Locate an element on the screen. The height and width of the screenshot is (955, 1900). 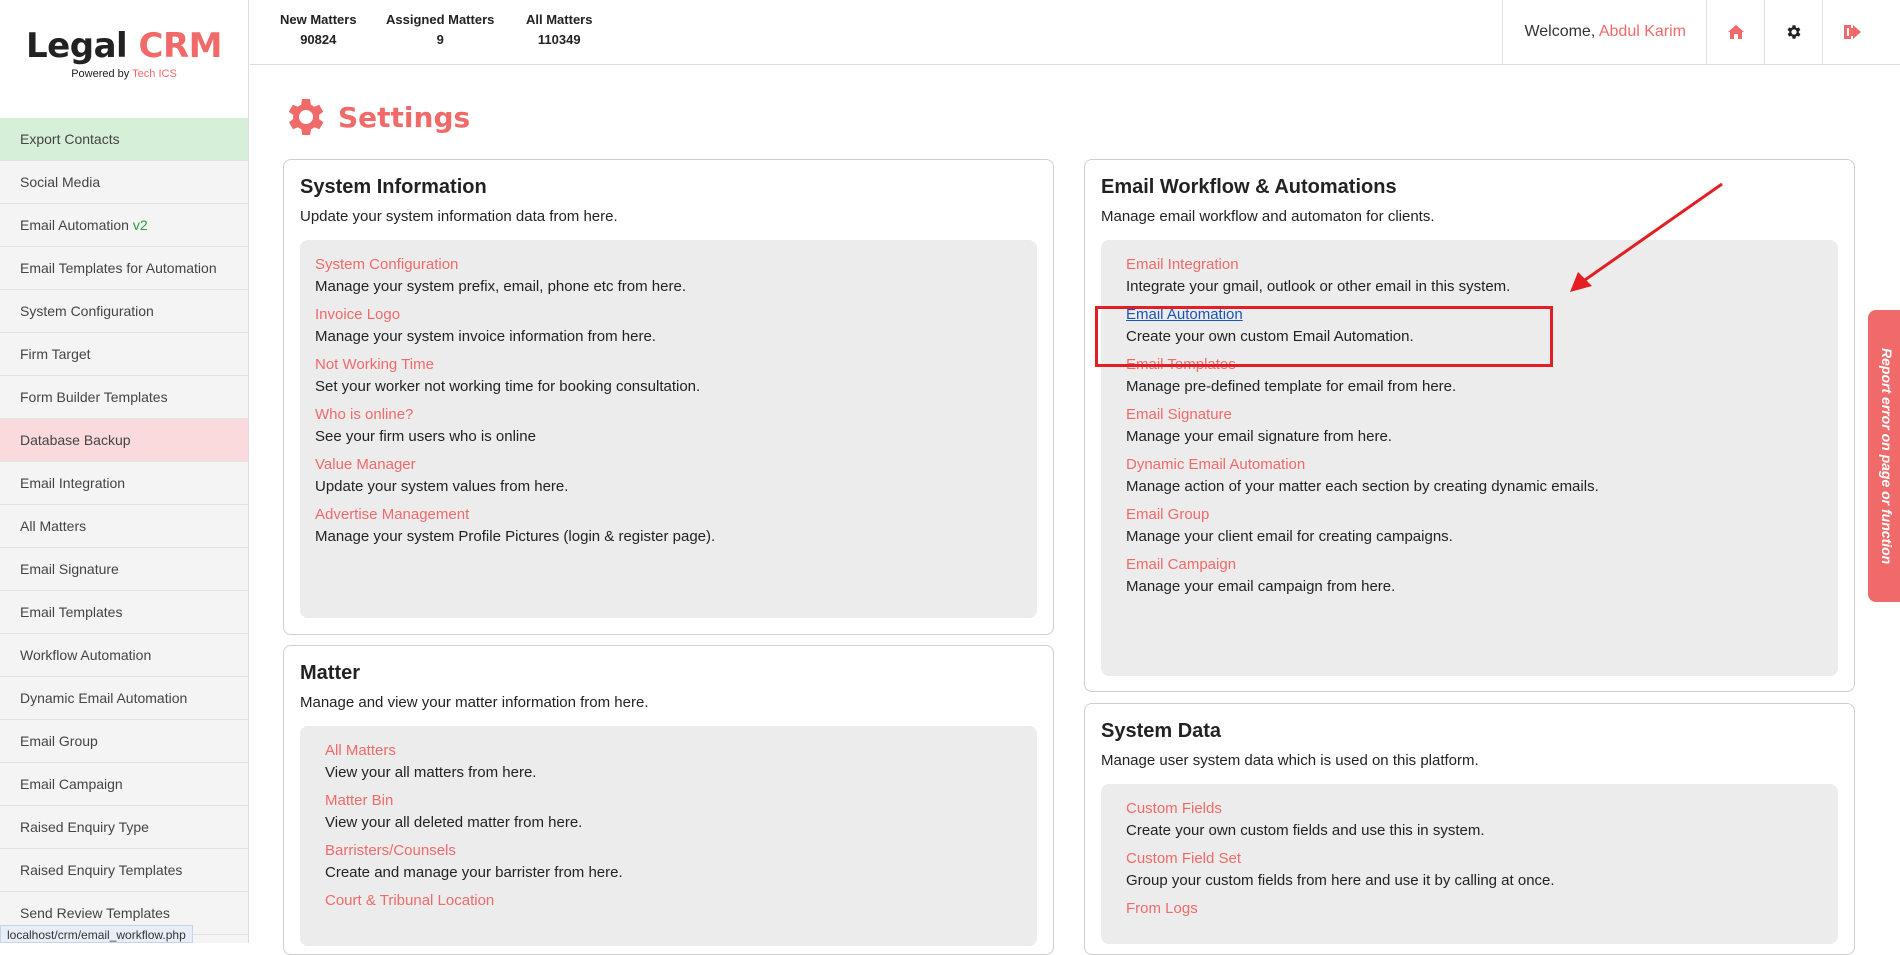
link-email-campaign: Email Campaign is located at coordinates (1474, 565).